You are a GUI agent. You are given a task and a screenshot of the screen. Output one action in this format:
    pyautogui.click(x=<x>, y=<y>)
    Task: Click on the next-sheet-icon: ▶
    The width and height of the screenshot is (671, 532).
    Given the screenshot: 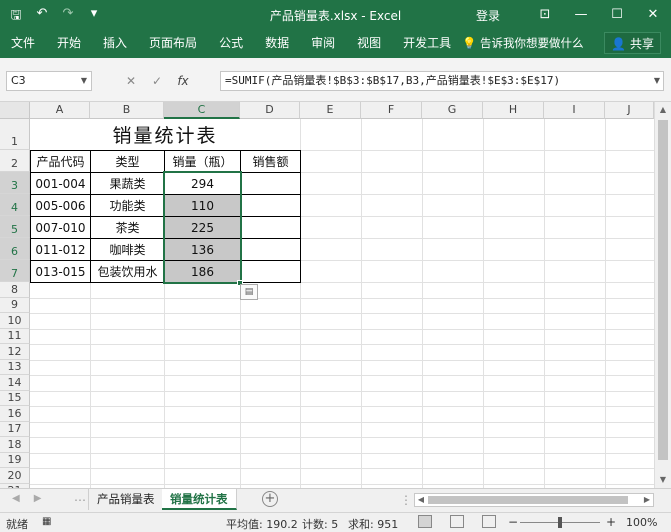 What is the action you would take?
    pyautogui.click(x=38, y=498)
    